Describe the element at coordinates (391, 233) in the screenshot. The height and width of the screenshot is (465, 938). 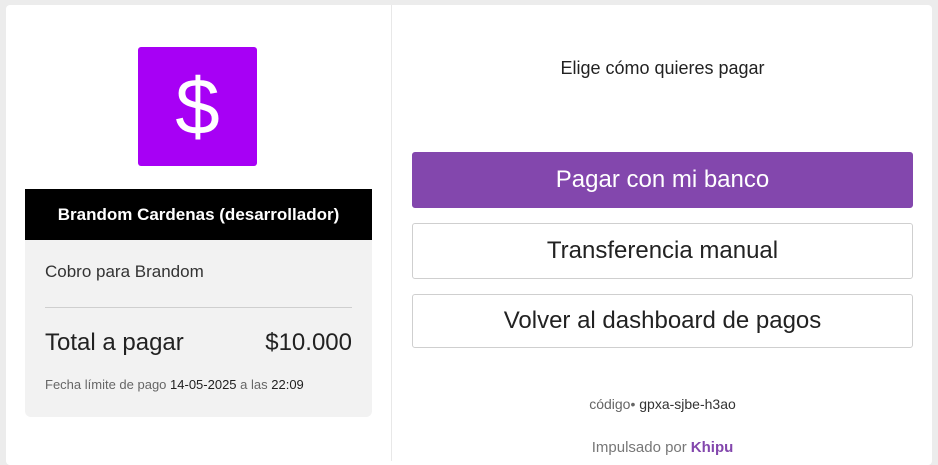
I see `column-divider` at that location.